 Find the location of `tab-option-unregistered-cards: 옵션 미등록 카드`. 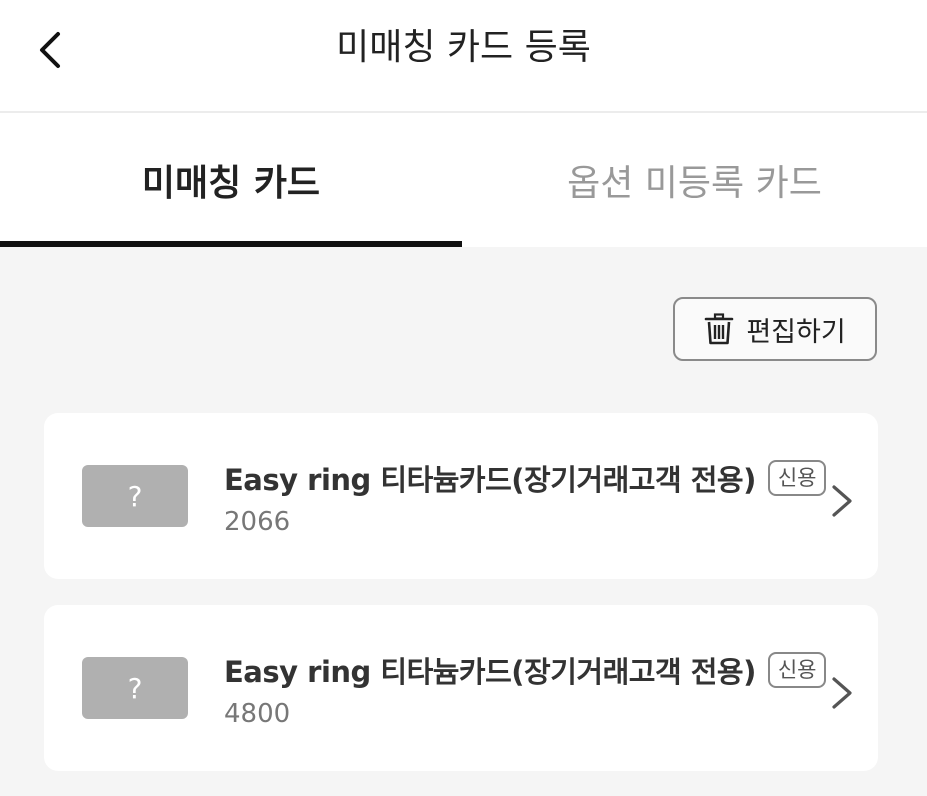

tab-option-unregistered-cards: 옵션 미등록 카드 is located at coordinates (694, 180).